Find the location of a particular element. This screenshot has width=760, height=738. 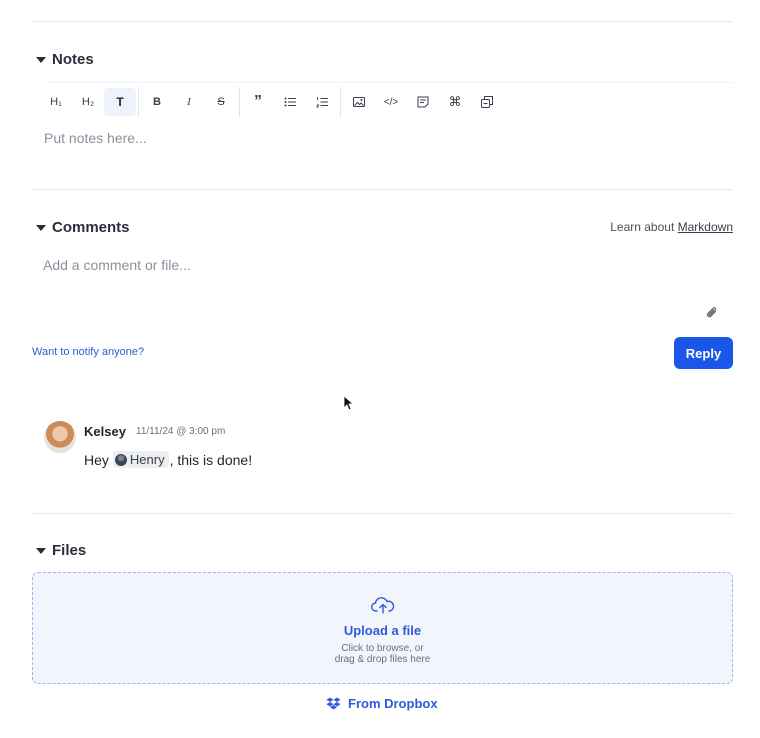

heading2-icon: H₂ is located at coordinates (88, 102).